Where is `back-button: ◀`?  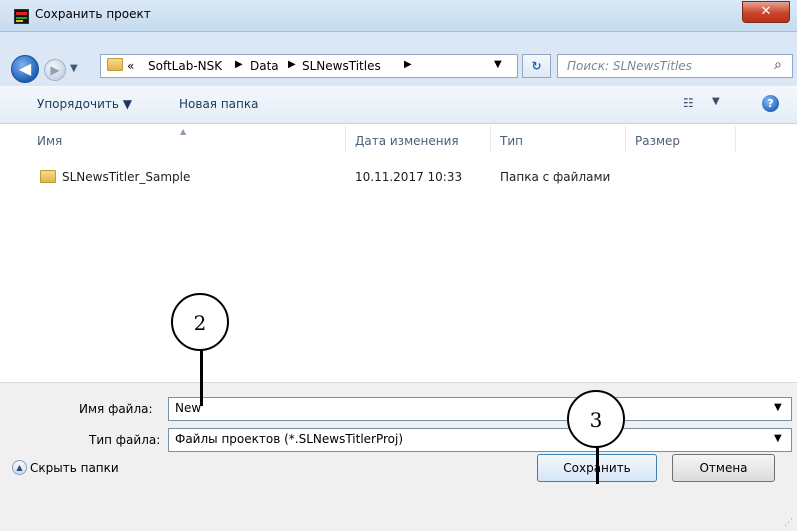
back-button: ◀ is located at coordinates (25, 69).